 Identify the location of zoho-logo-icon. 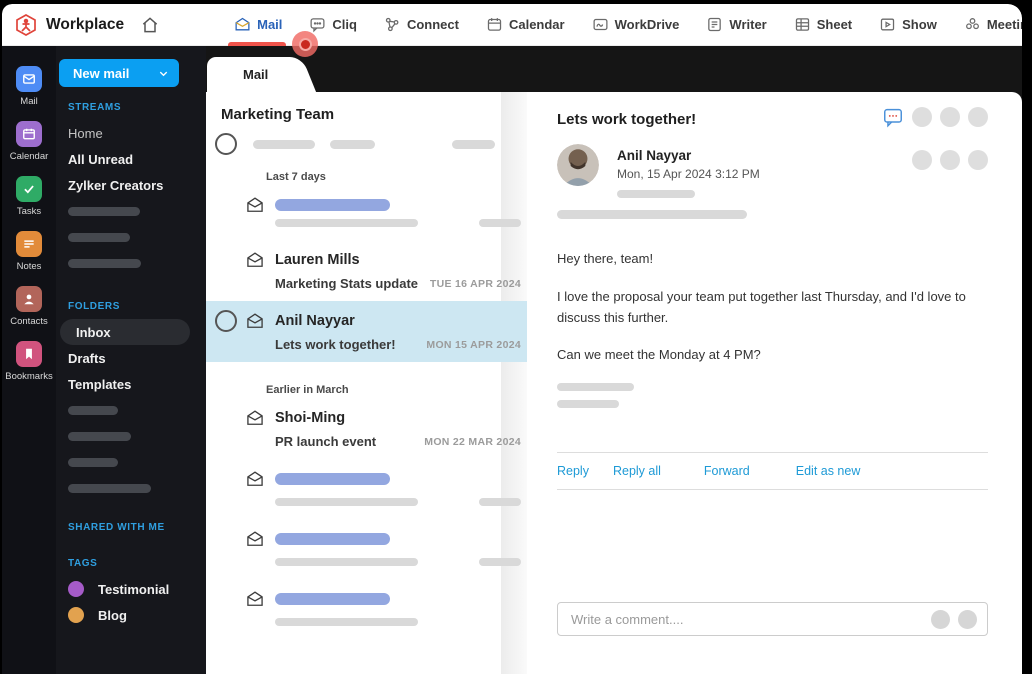
(26, 25).